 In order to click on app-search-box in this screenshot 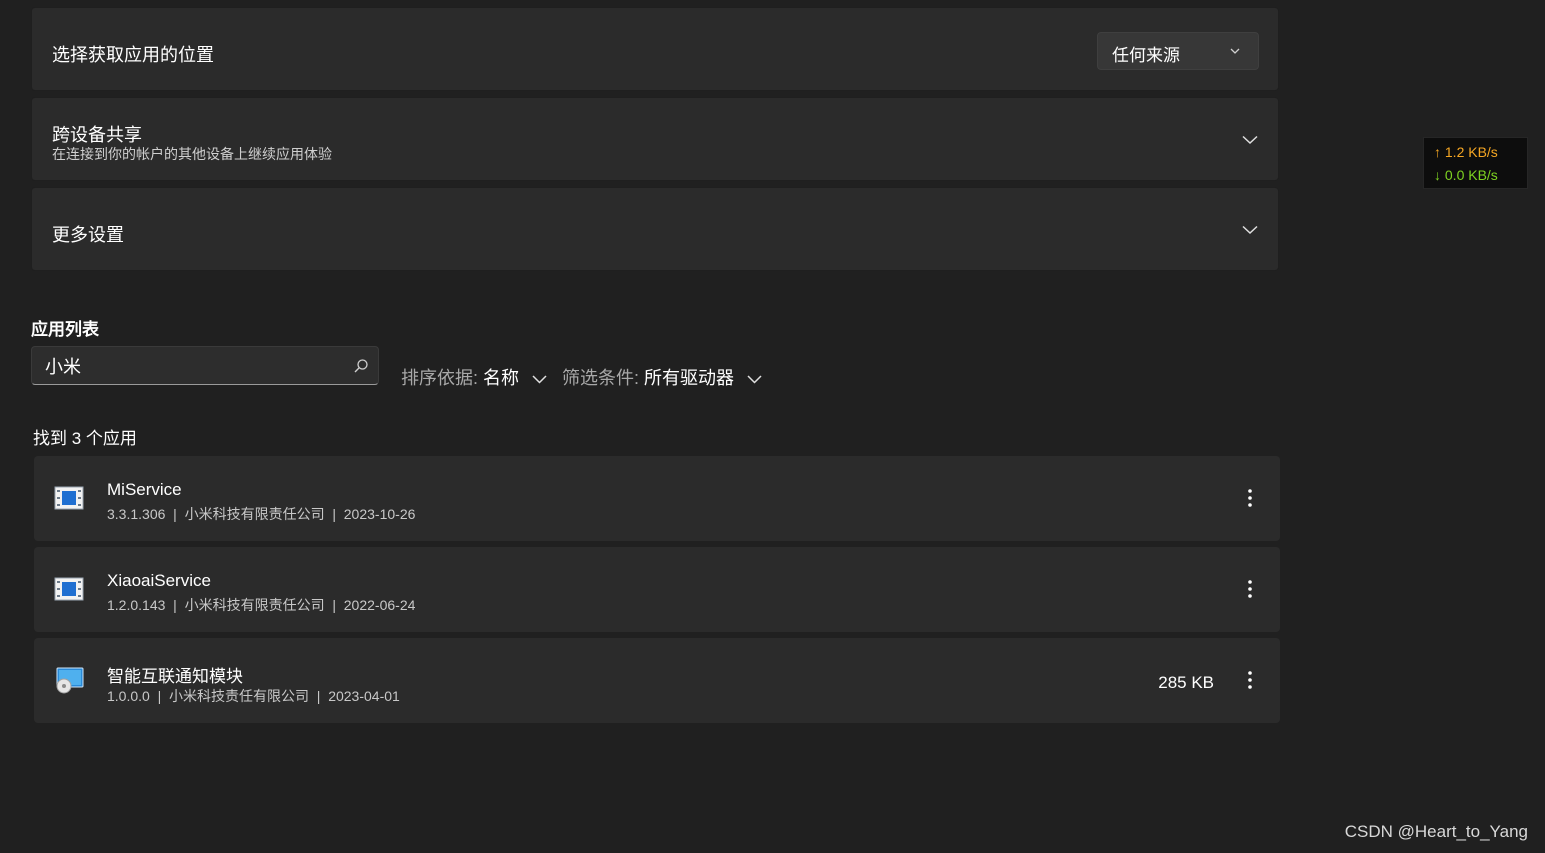, I will do `click(205, 365)`.